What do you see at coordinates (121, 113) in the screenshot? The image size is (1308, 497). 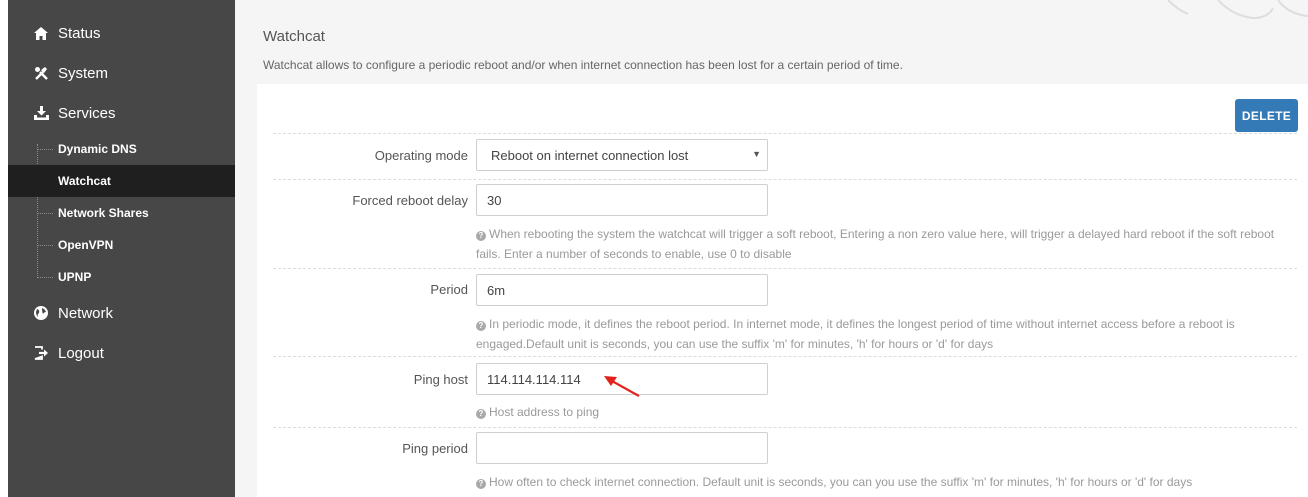 I see `sidebar-item-services: Services` at bounding box center [121, 113].